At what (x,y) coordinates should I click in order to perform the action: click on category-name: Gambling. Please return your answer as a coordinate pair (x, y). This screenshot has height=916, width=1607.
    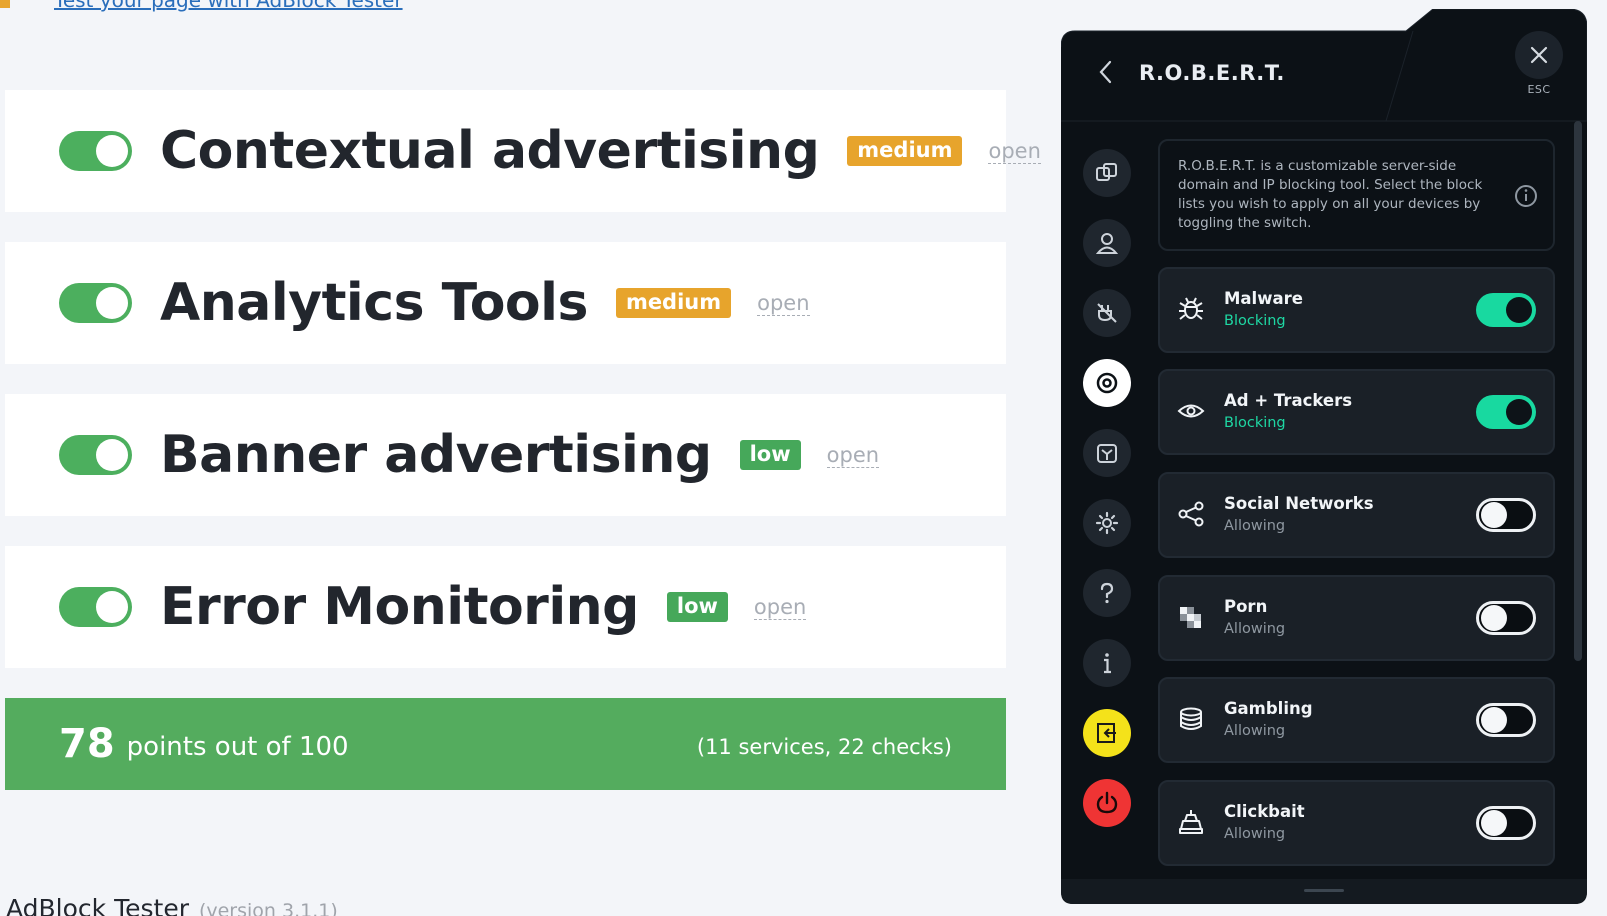
    Looking at the image, I should click on (1268, 708).